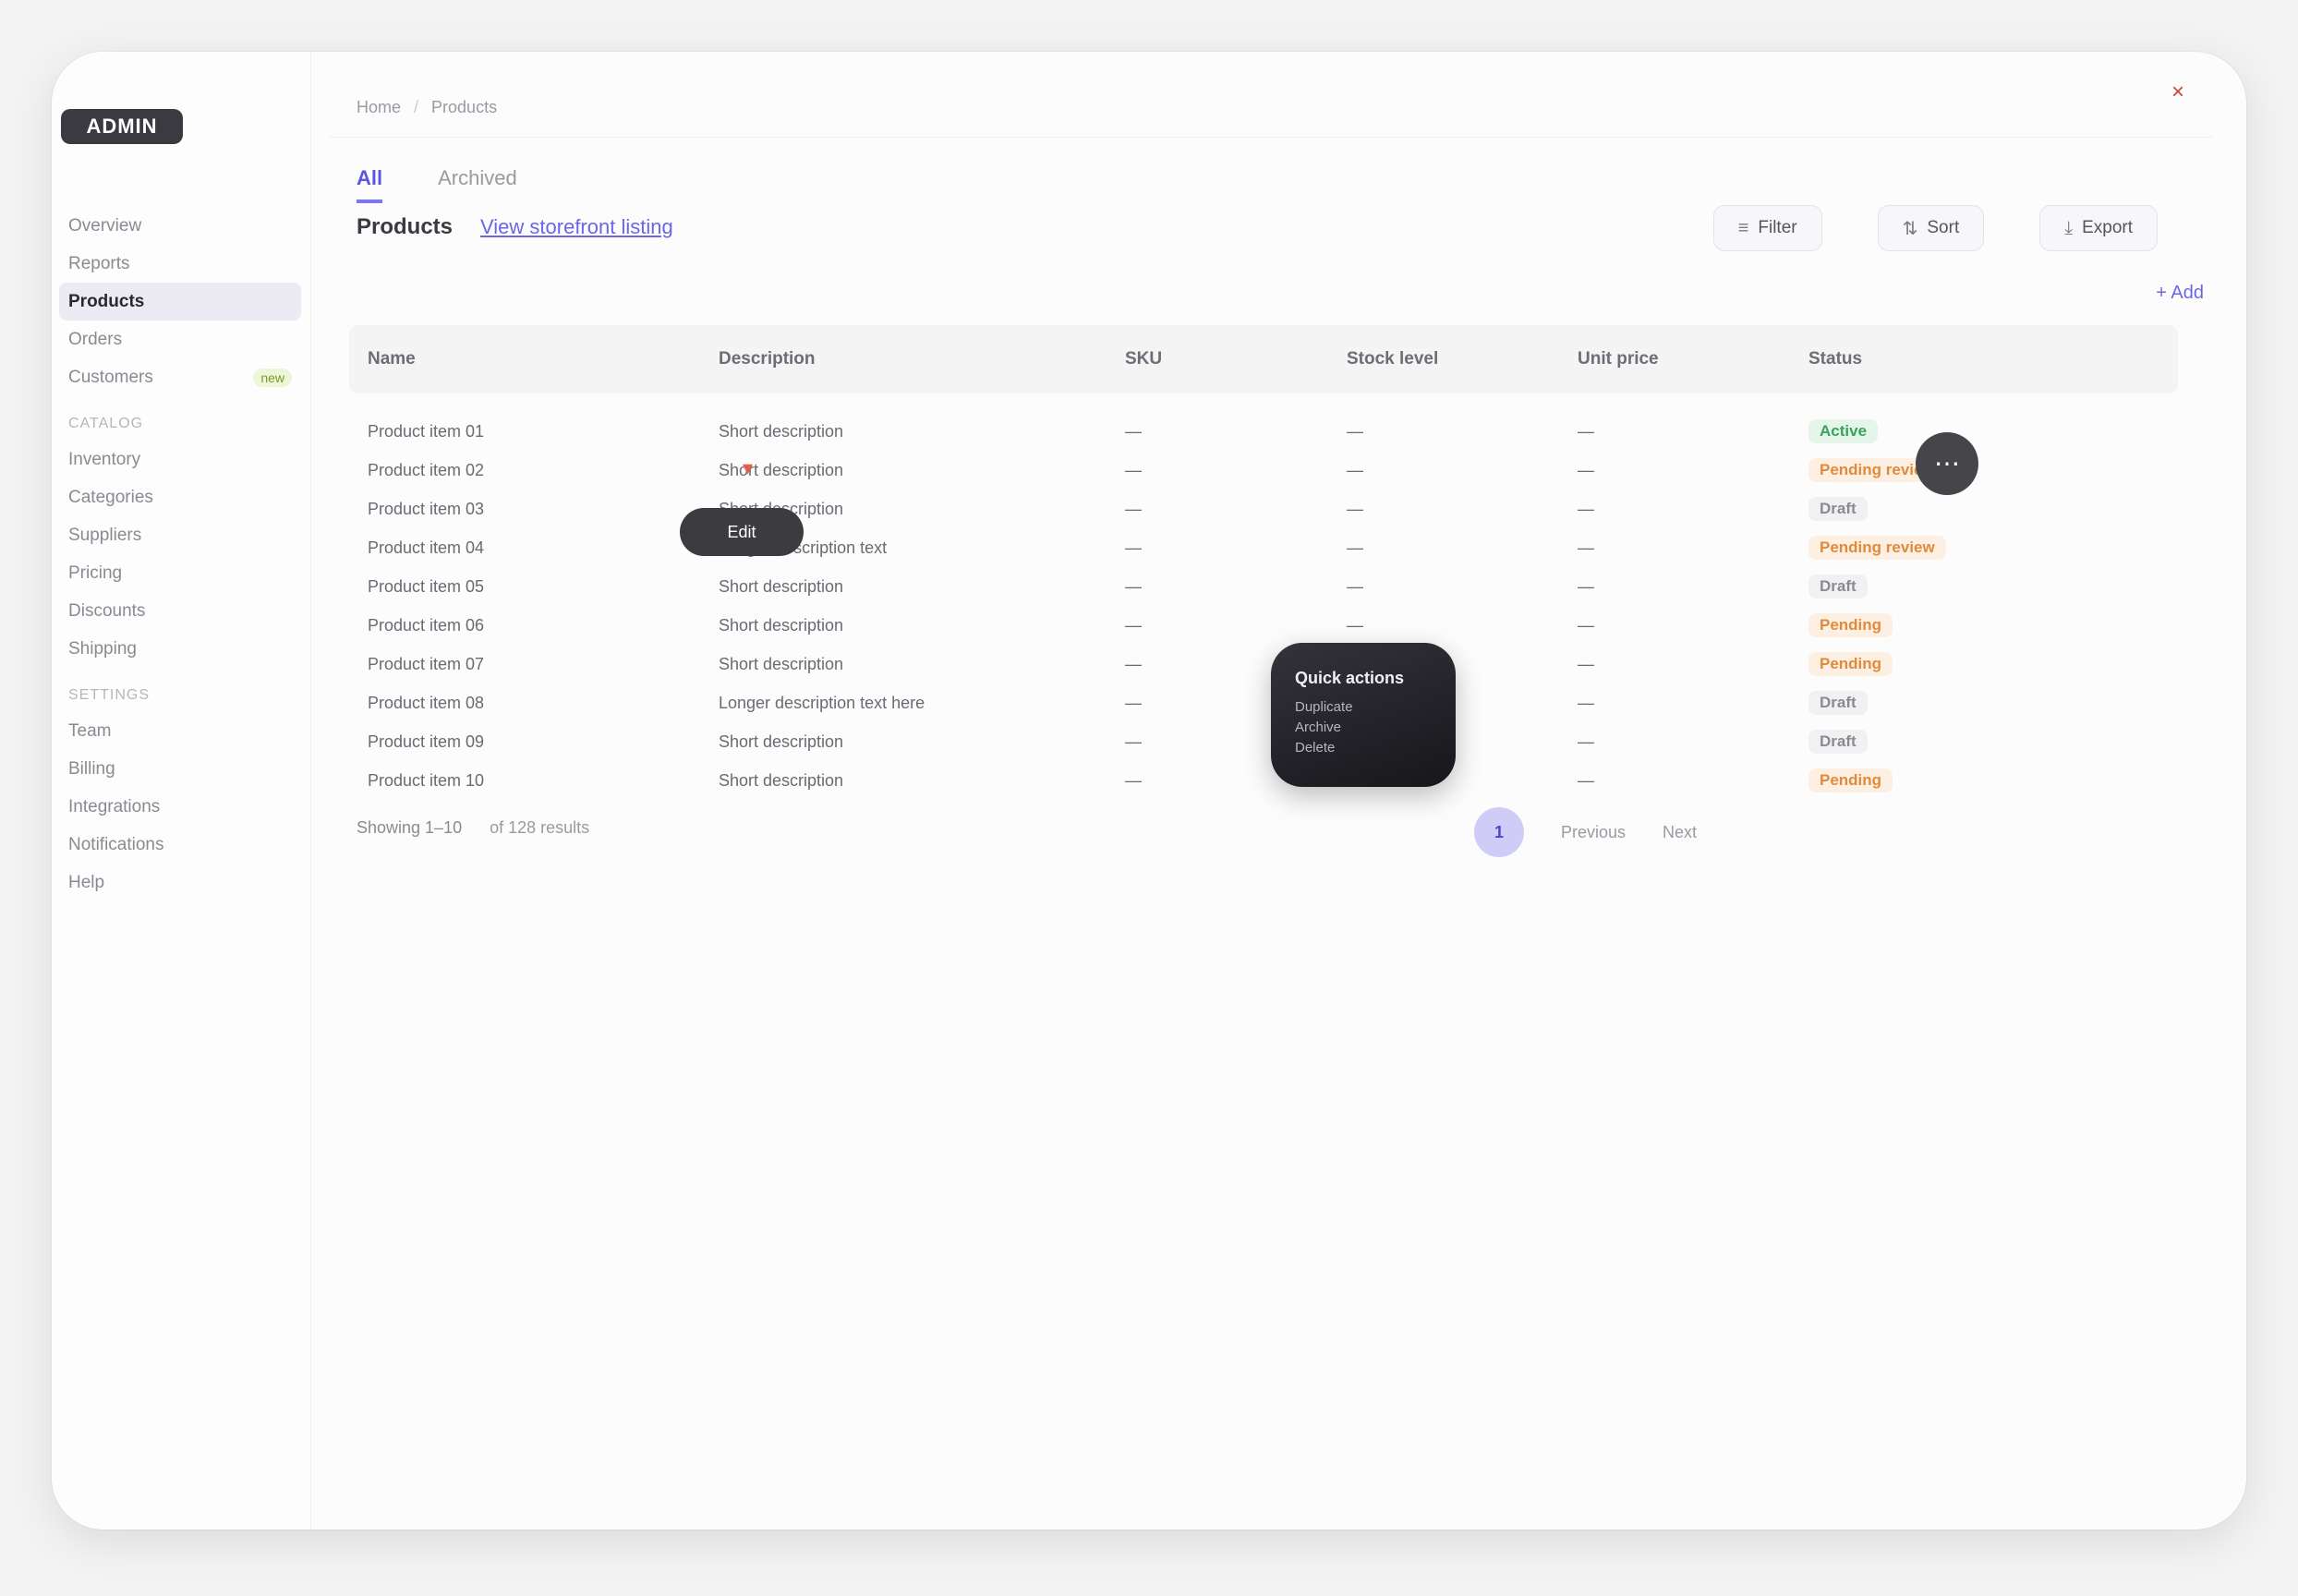 Image resolution: width=2298 pixels, height=1596 pixels. I want to click on divider, so click(1271, 137).